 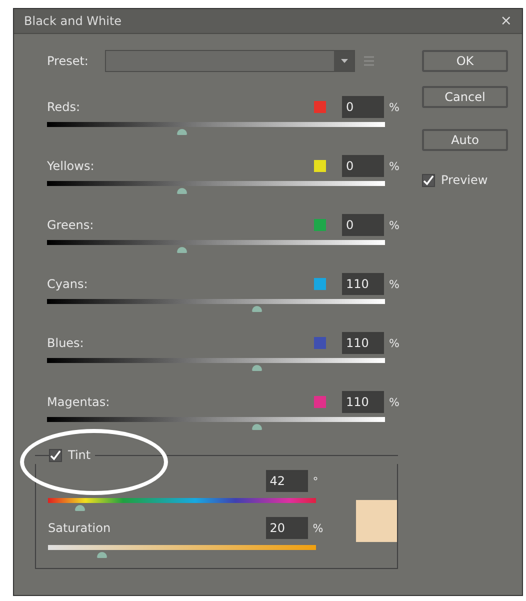 What do you see at coordinates (71, 225) in the screenshot?
I see `channel-label: Greens:` at bounding box center [71, 225].